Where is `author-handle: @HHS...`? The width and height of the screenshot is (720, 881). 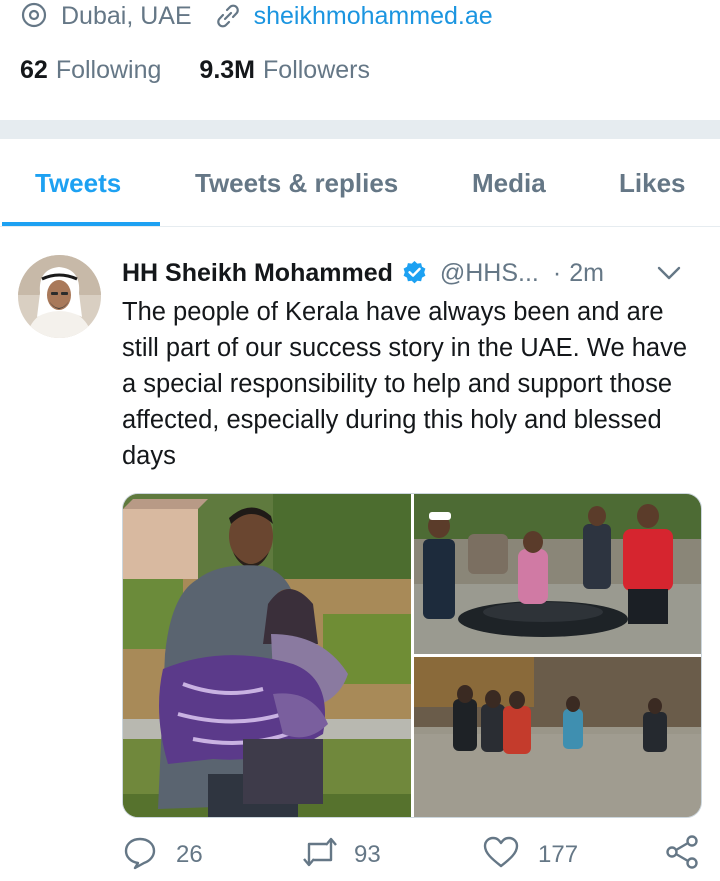
author-handle: @HHS... is located at coordinates (489, 273).